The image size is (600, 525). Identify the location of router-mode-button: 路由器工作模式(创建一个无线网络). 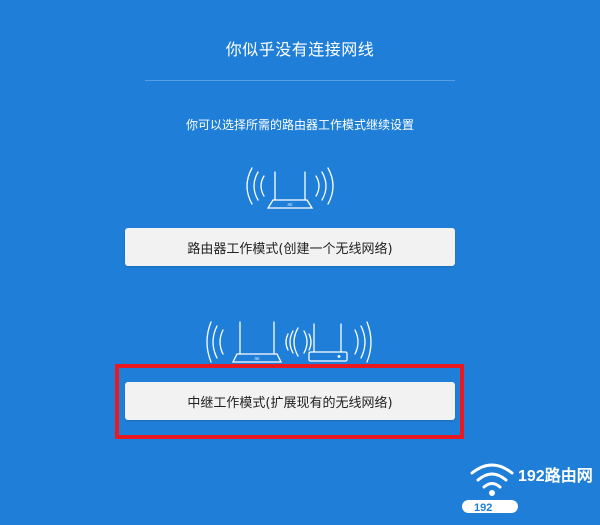
(290, 247).